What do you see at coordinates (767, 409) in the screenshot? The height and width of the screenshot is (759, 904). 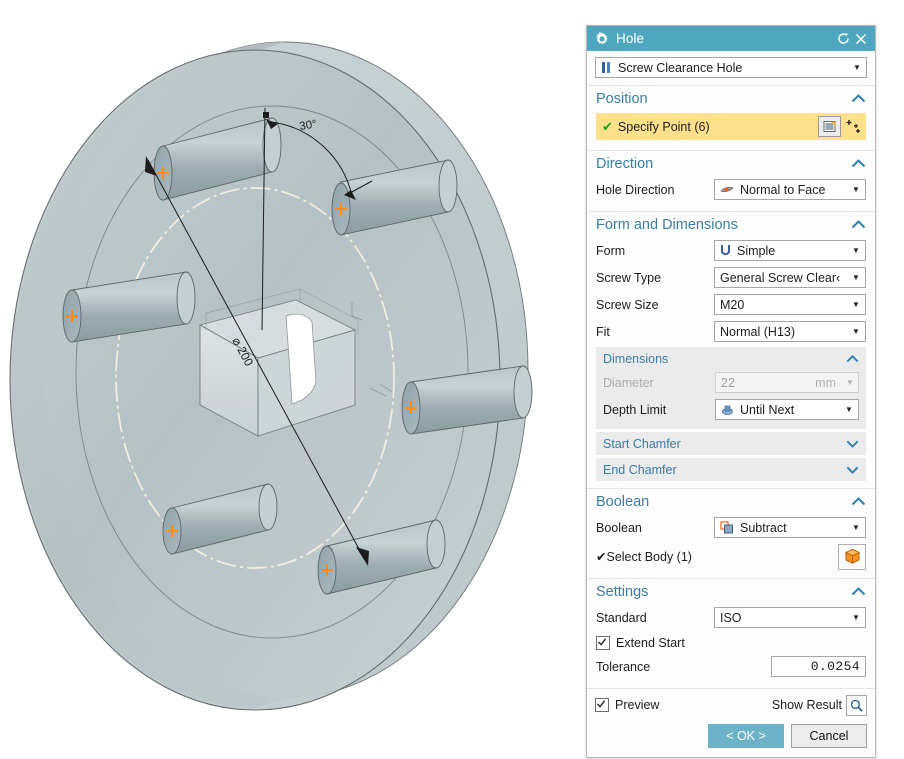 I see `depth-limit-value: Until Next` at bounding box center [767, 409].